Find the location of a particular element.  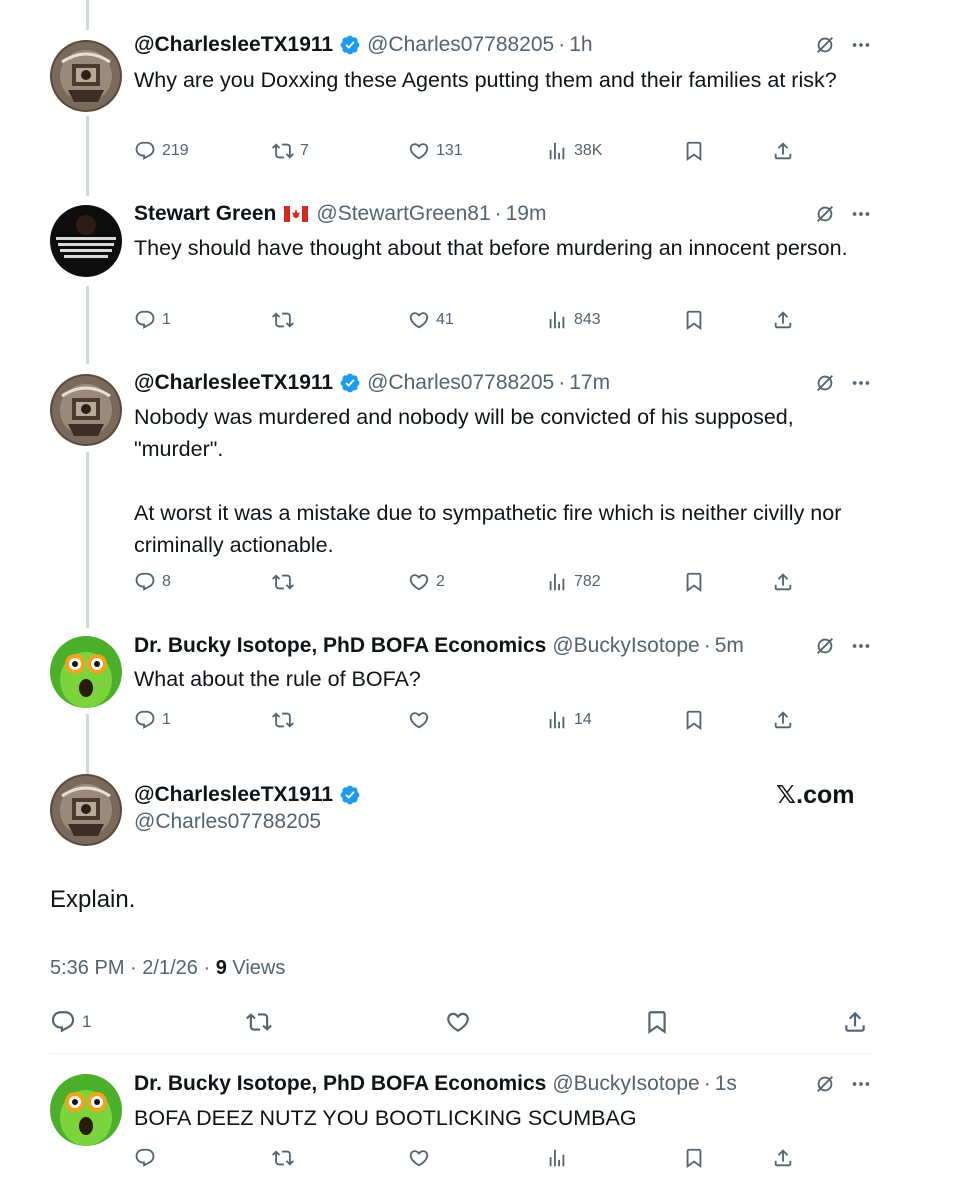

reply-button: 219 is located at coordinates (161, 151).